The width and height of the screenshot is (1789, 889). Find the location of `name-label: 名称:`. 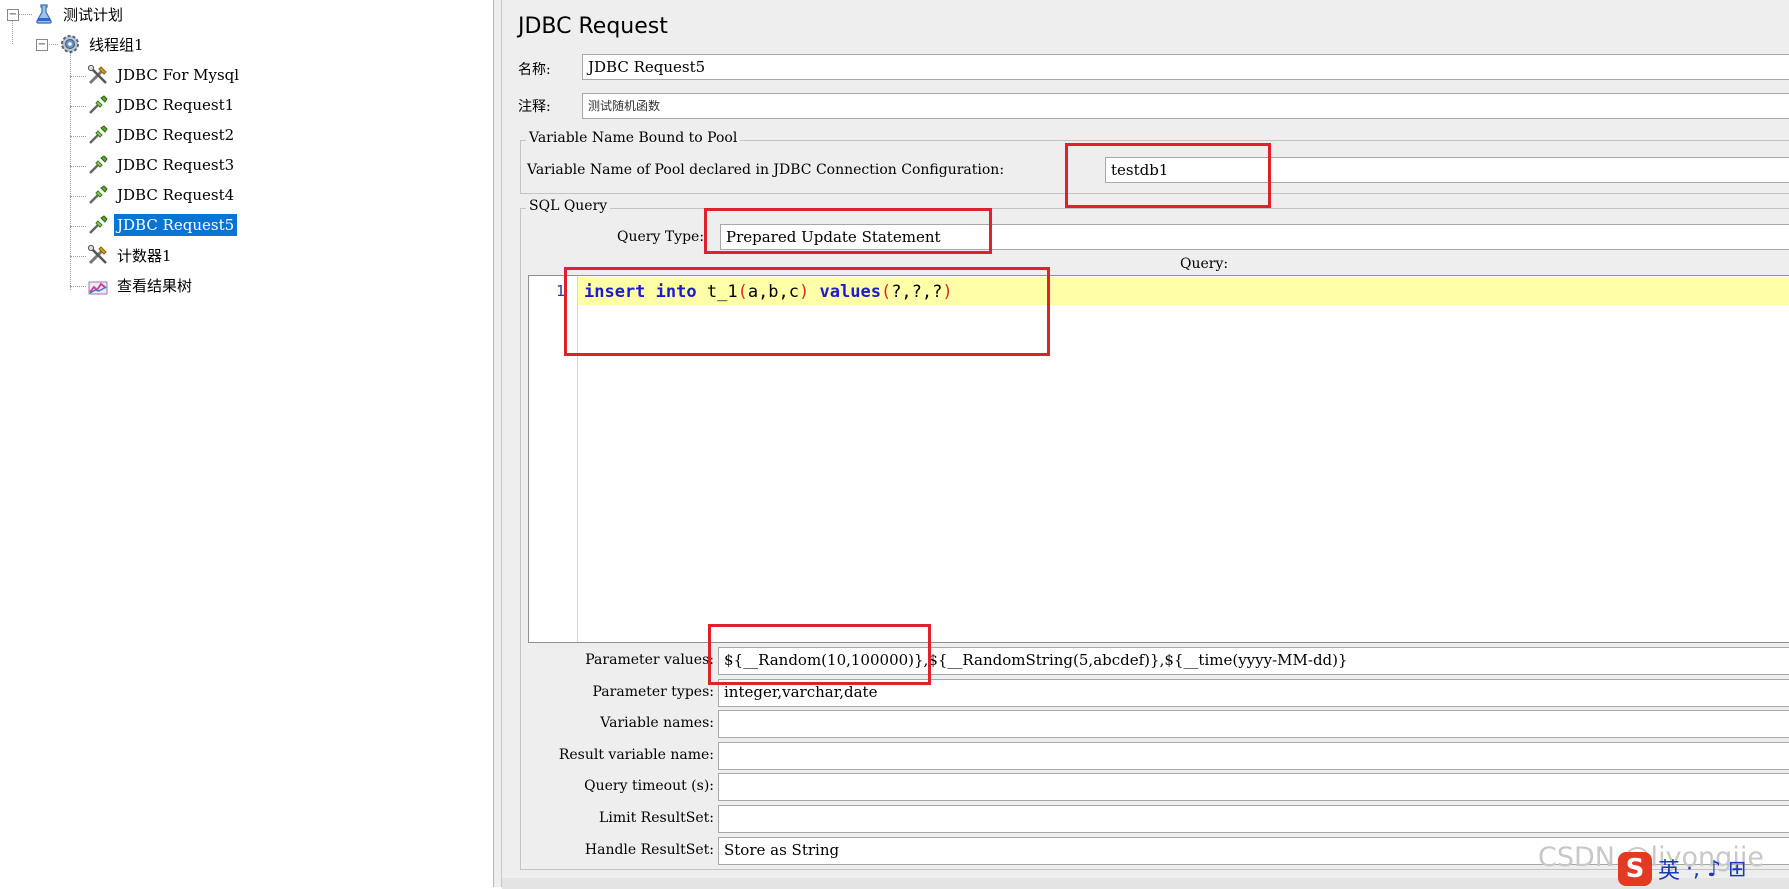

name-label: 名称: is located at coordinates (534, 70).